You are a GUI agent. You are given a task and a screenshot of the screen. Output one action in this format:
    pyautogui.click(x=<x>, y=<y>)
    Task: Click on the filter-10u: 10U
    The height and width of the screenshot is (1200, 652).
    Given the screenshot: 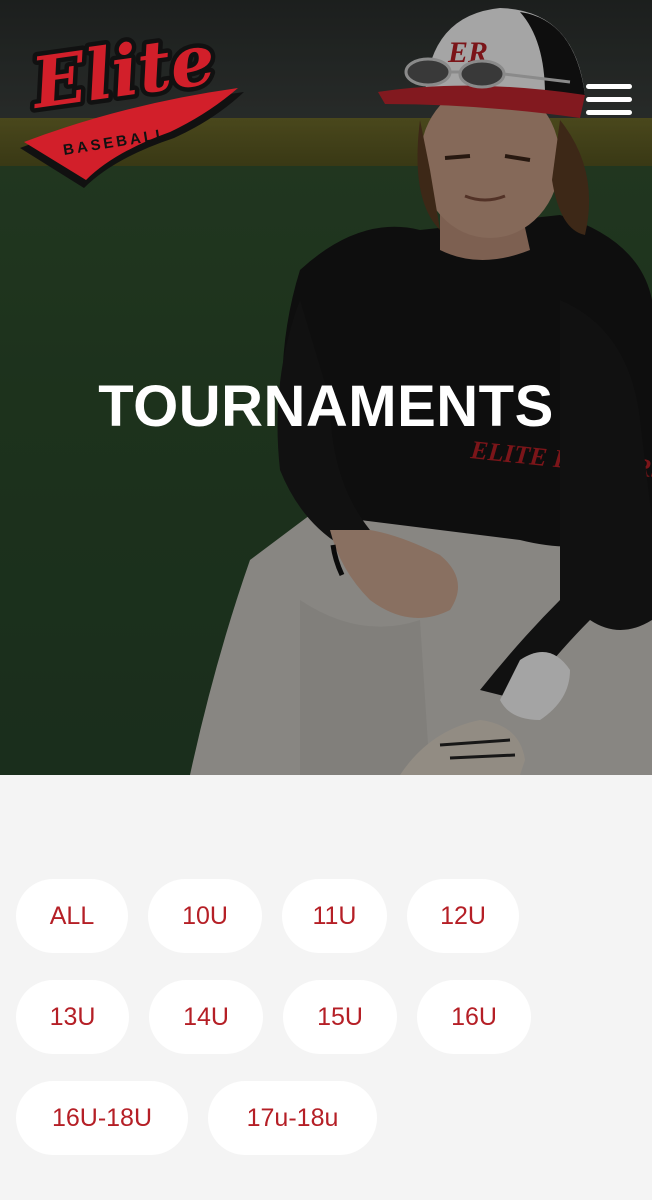 What is the action you would take?
    pyautogui.click(x=205, y=916)
    